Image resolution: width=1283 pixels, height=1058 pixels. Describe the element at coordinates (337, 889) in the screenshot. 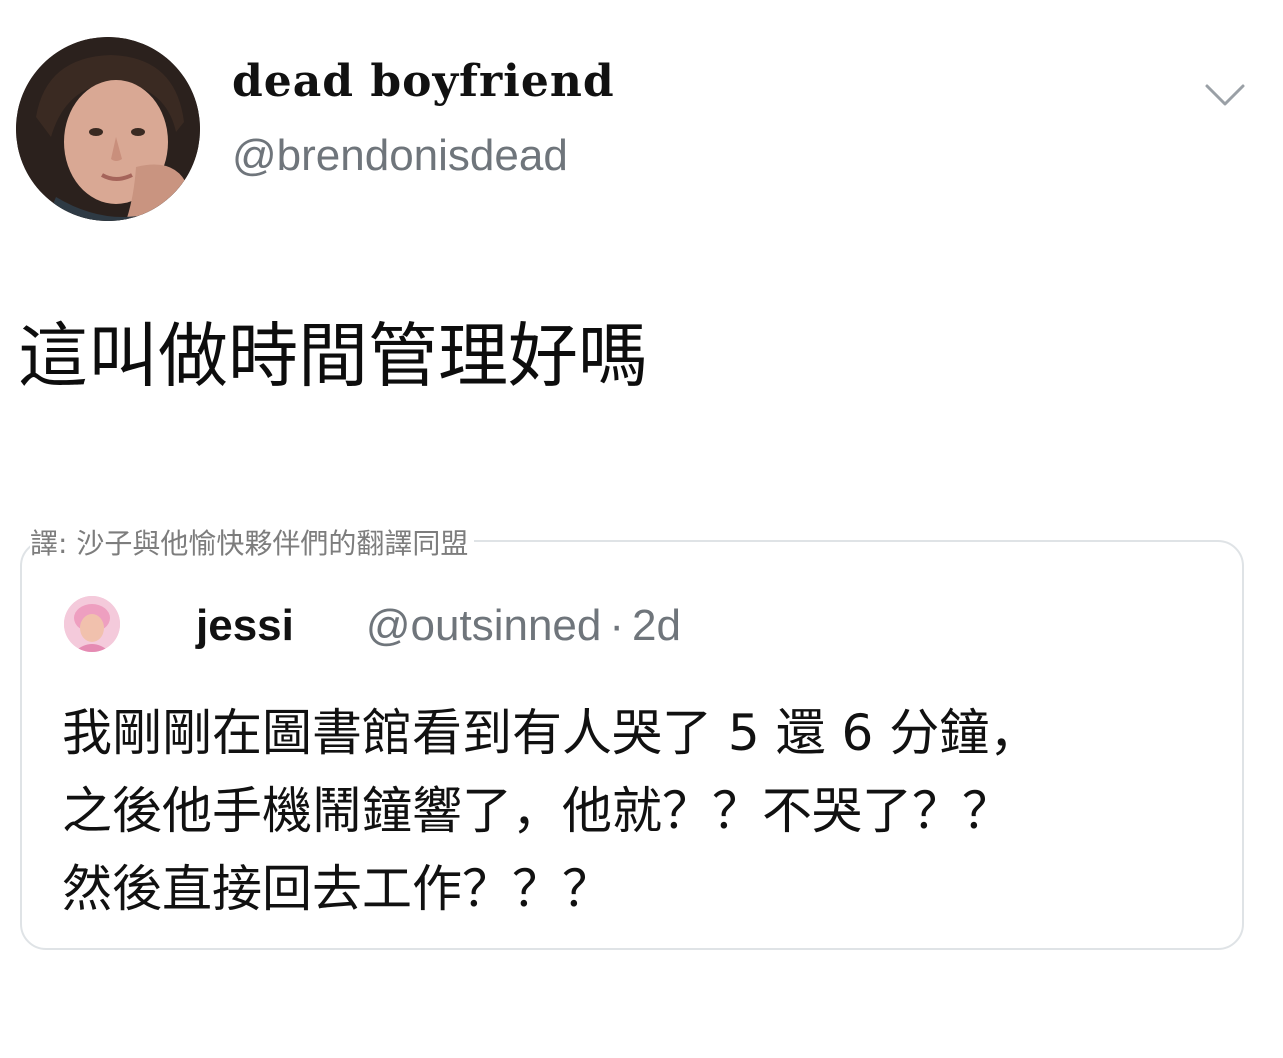

I see `quoted-text-line: 然後直接回去工作？？？` at that location.